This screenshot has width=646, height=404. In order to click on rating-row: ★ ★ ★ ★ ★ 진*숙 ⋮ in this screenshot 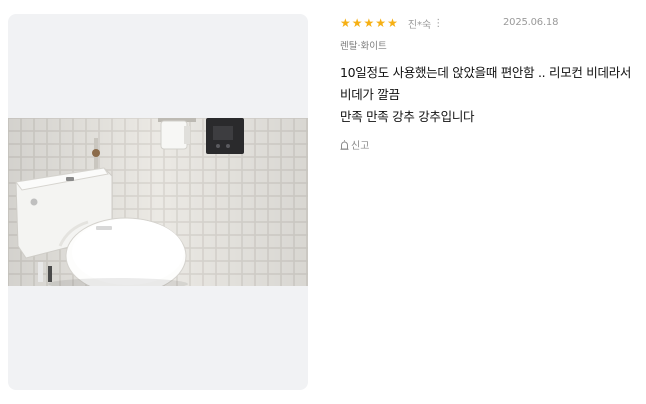, I will do `click(391, 23)`.